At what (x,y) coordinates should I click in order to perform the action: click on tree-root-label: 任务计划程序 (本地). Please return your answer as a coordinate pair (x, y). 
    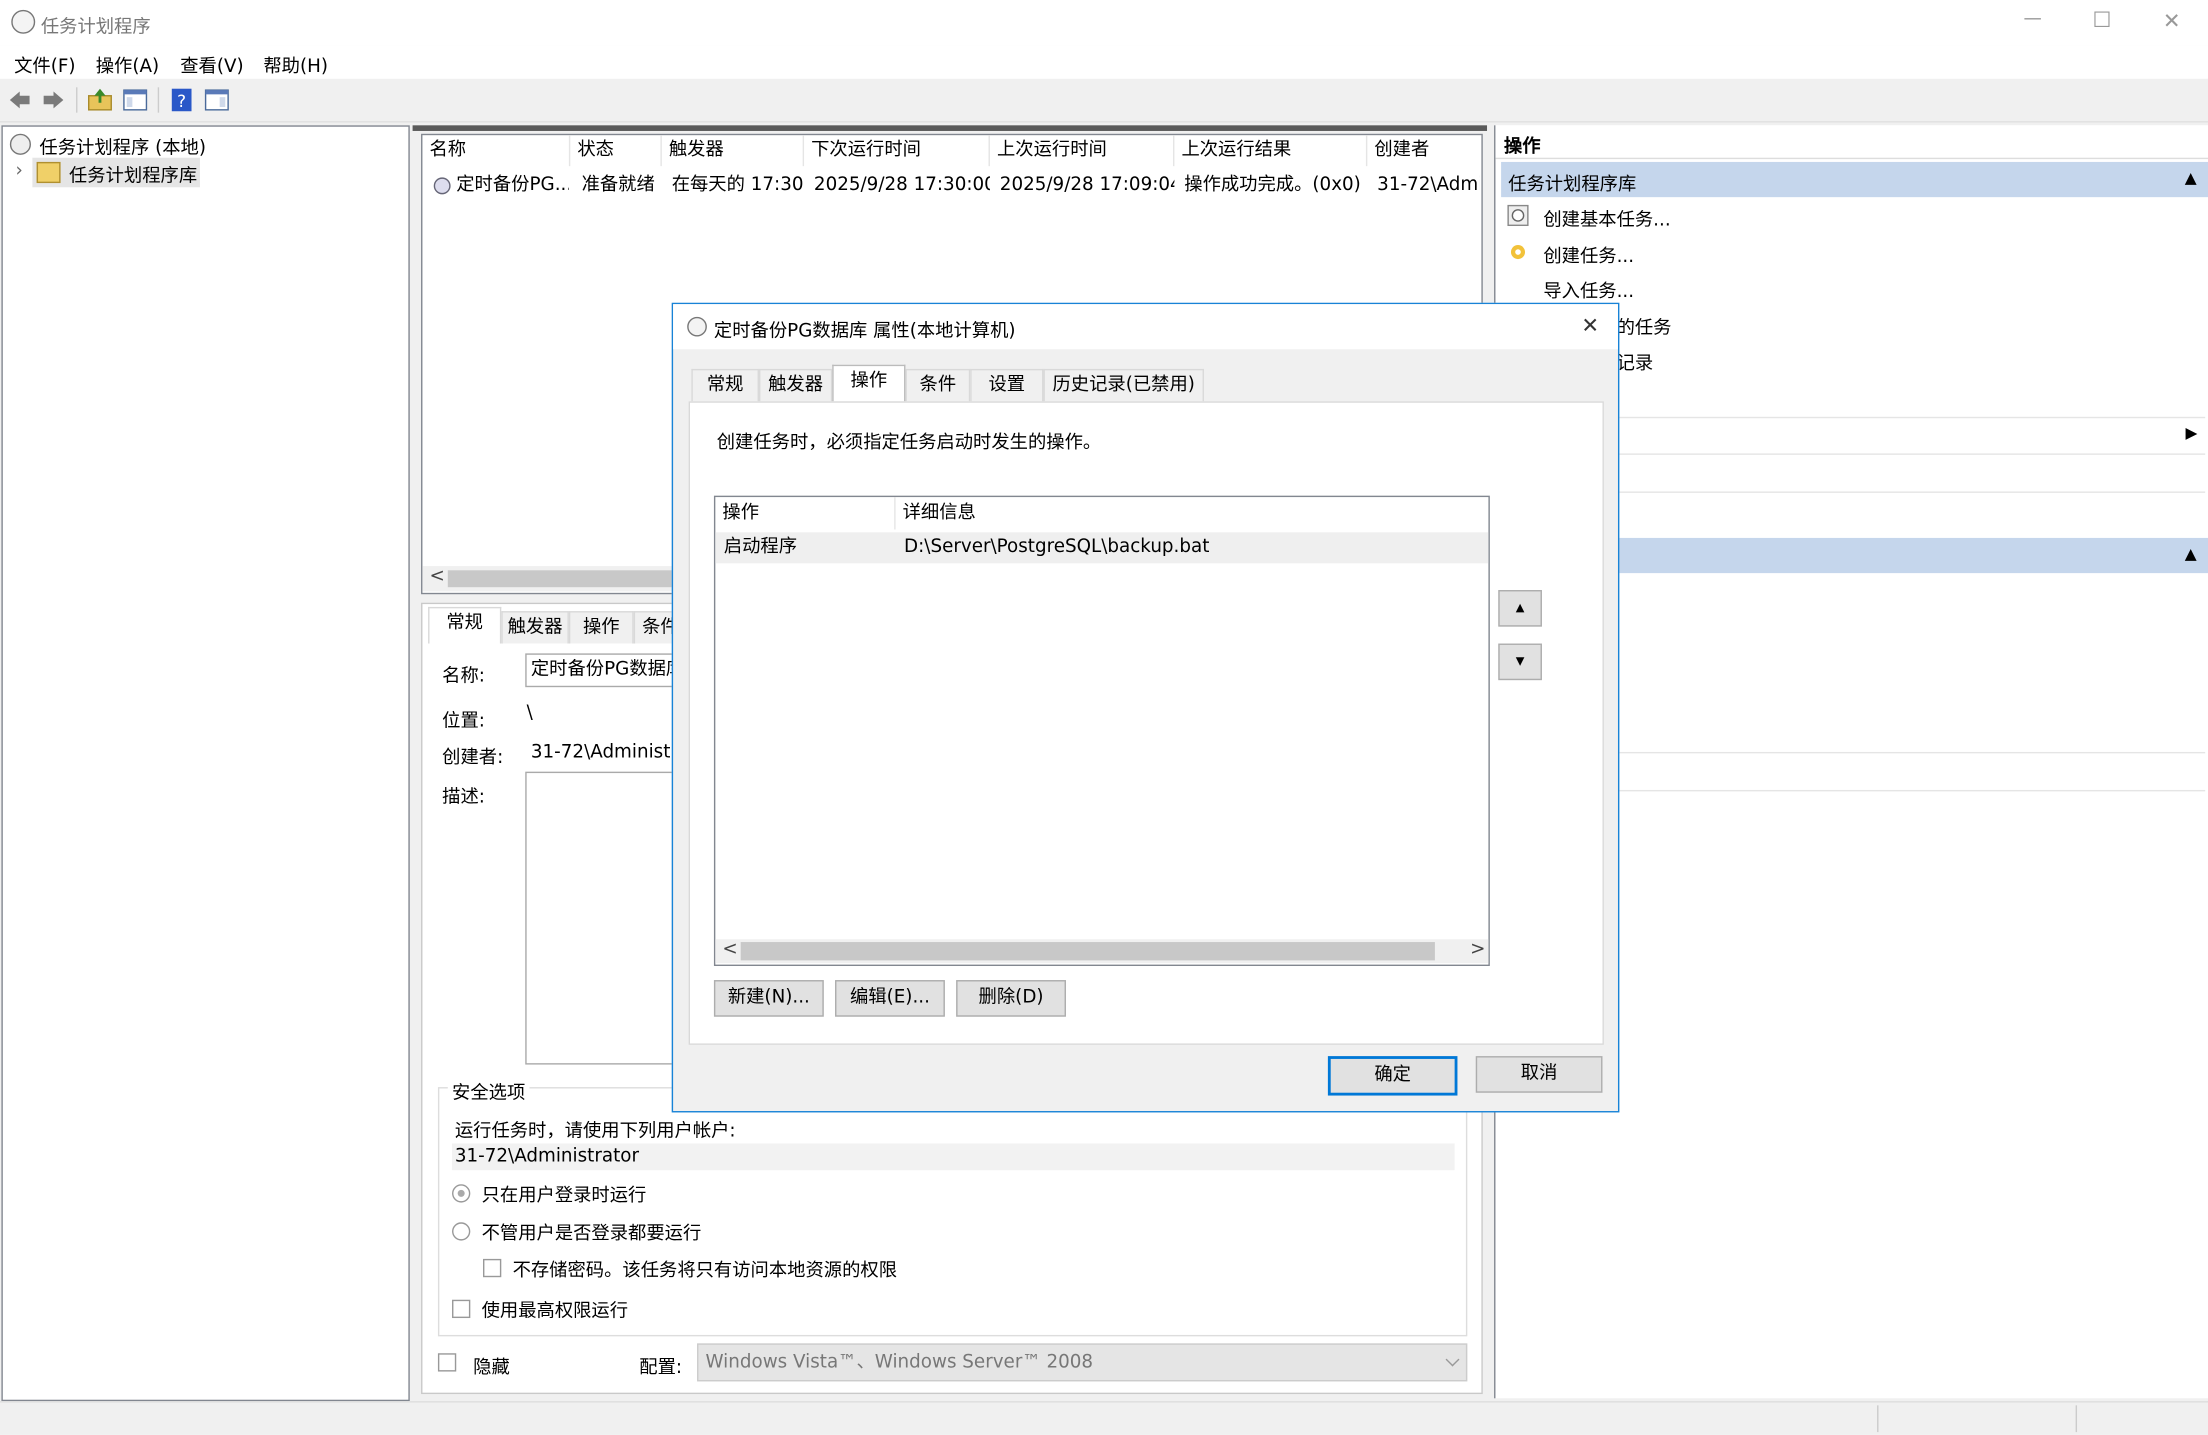
    Looking at the image, I should click on (122, 145).